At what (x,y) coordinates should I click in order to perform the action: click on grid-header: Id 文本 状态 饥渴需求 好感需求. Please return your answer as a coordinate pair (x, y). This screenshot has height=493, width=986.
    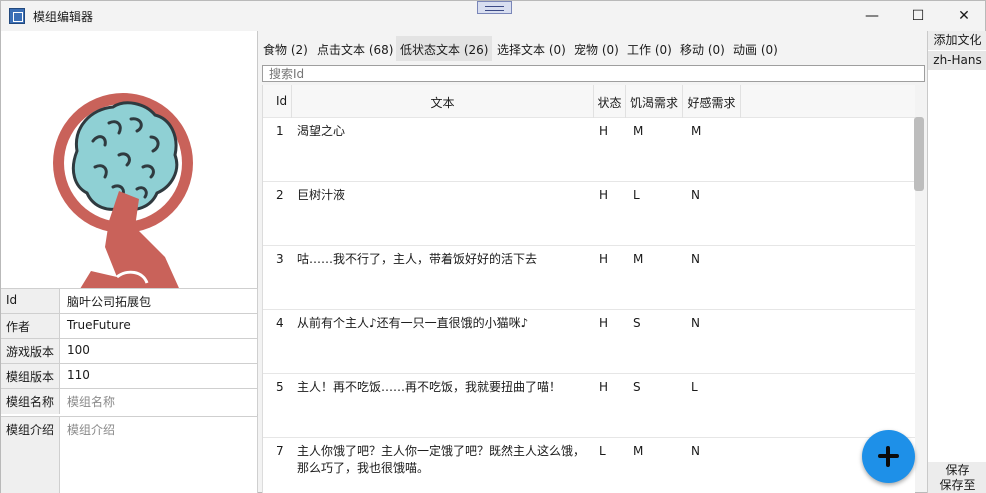
    Looking at the image, I should click on (589, 101).